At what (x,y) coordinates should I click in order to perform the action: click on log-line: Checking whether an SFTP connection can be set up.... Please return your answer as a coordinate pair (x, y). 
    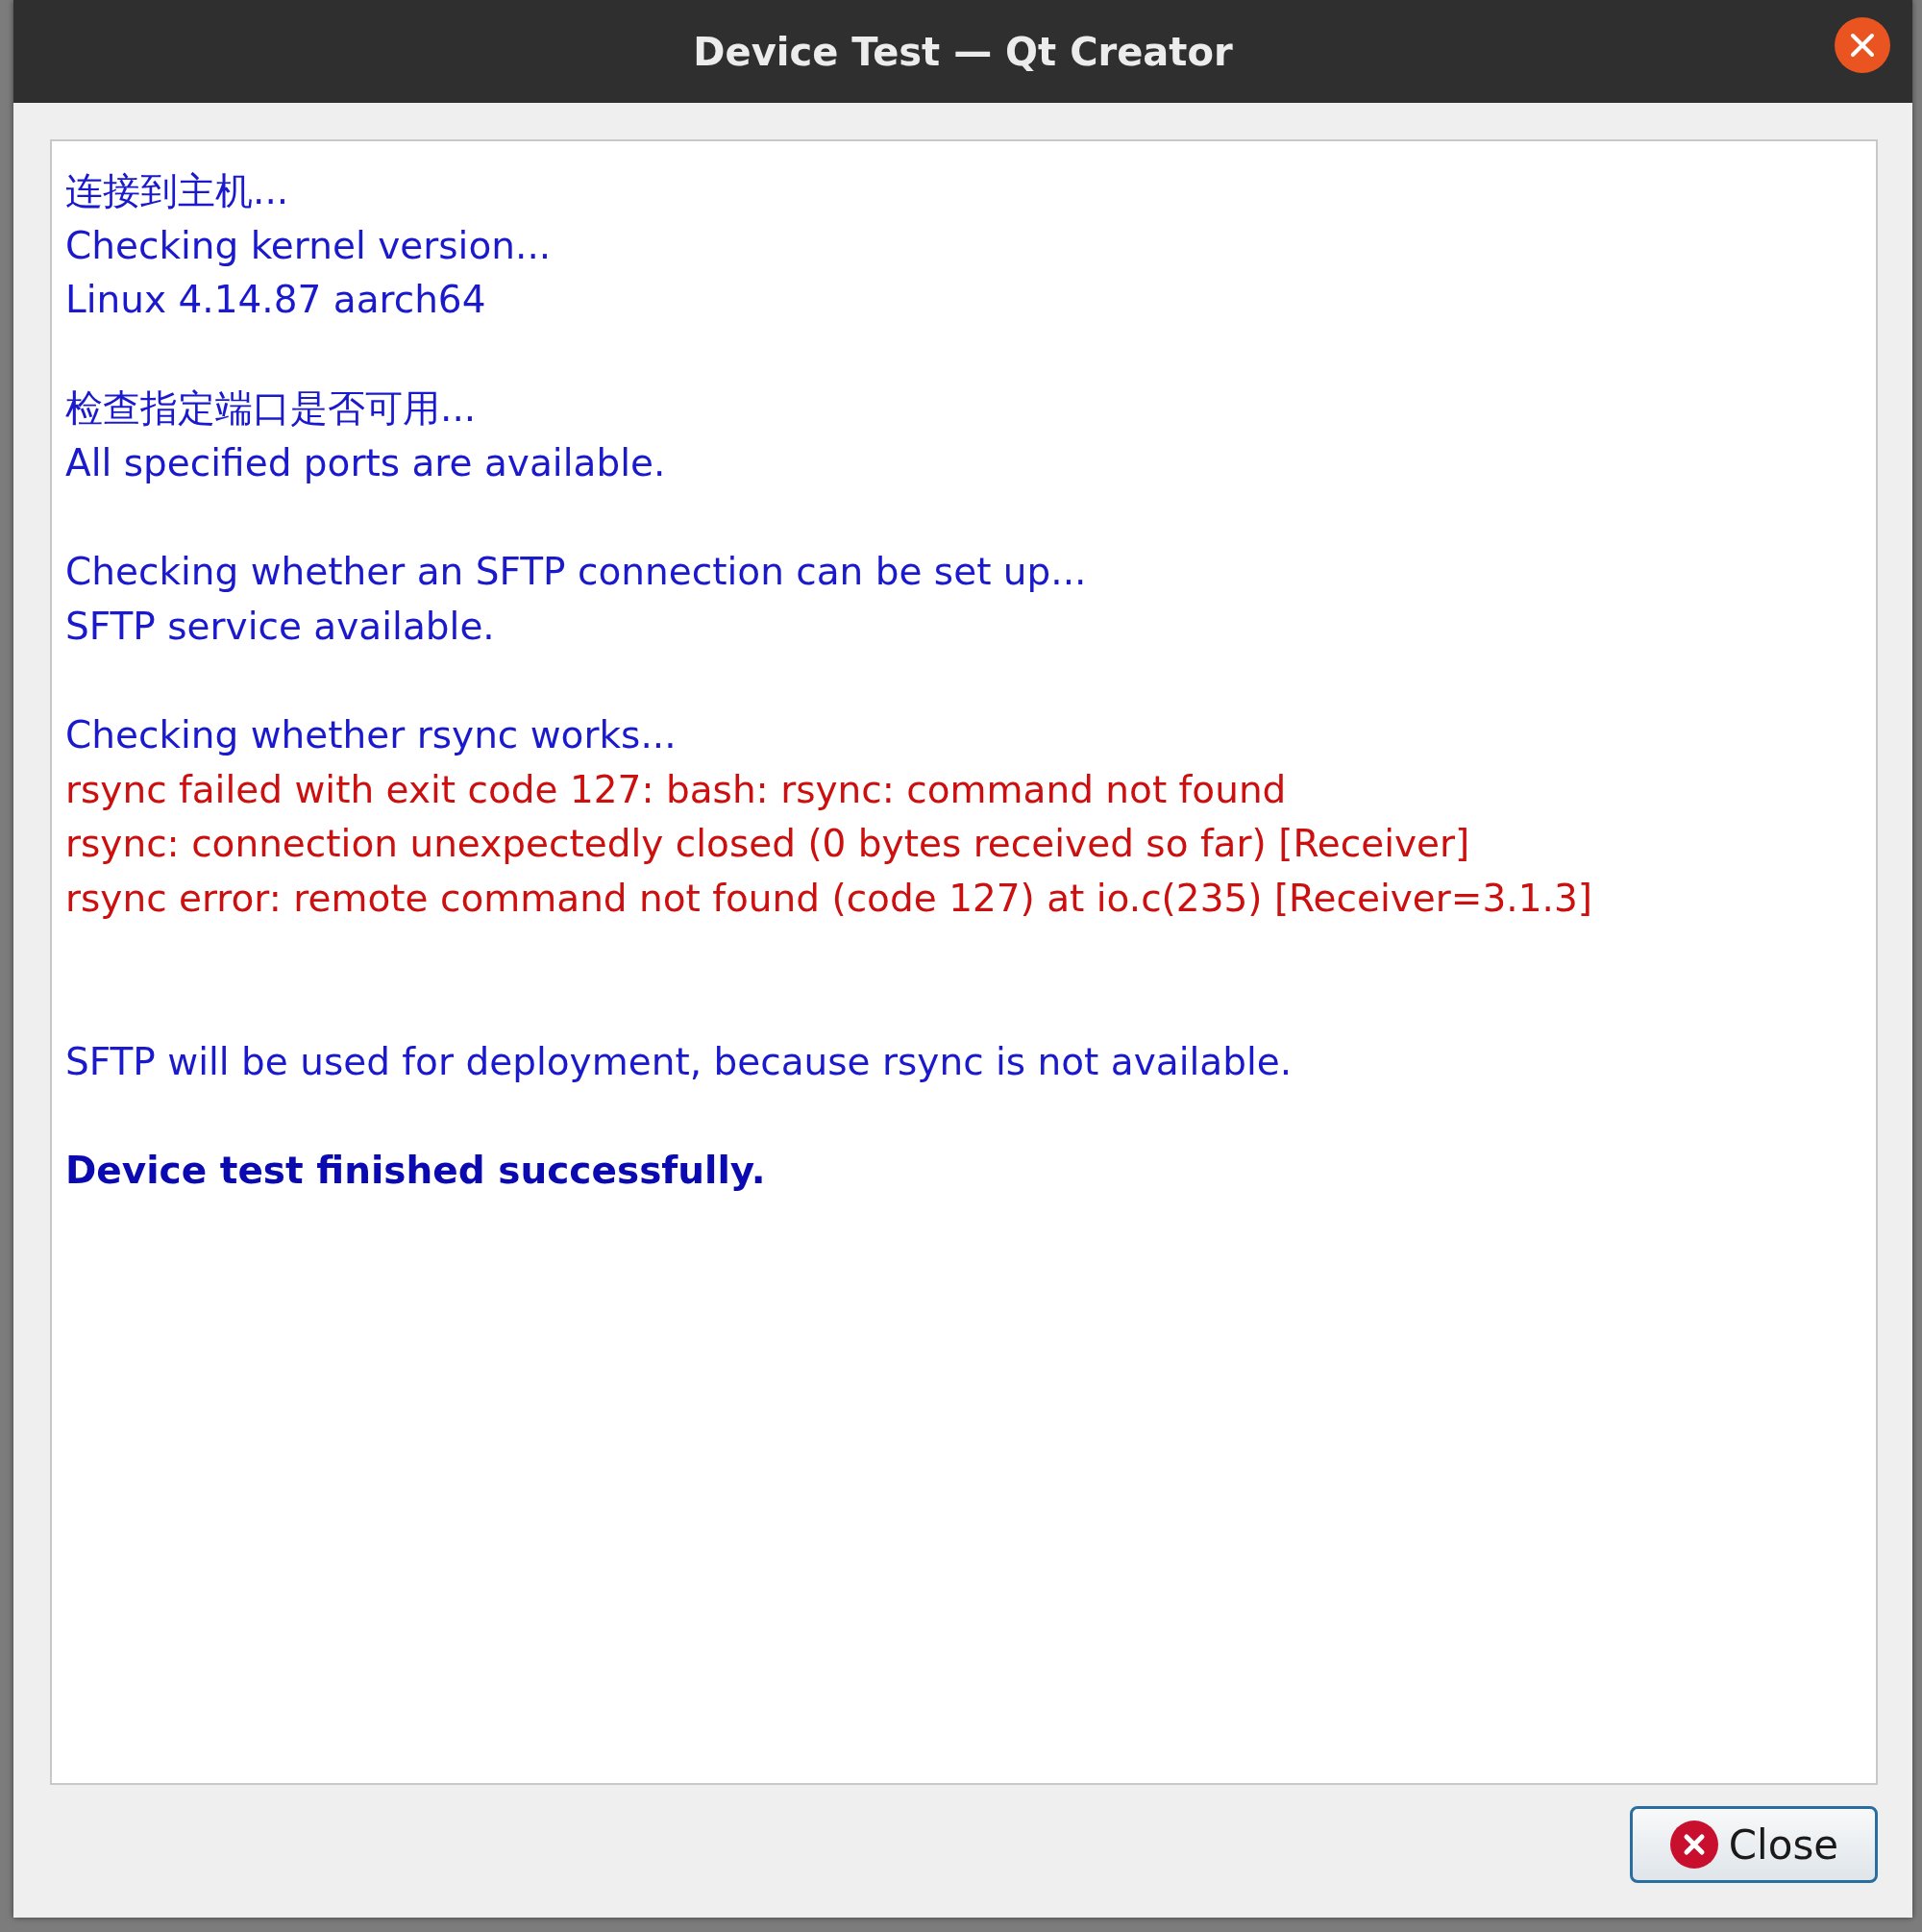
    Looking at the image, I should click on (576, 572).